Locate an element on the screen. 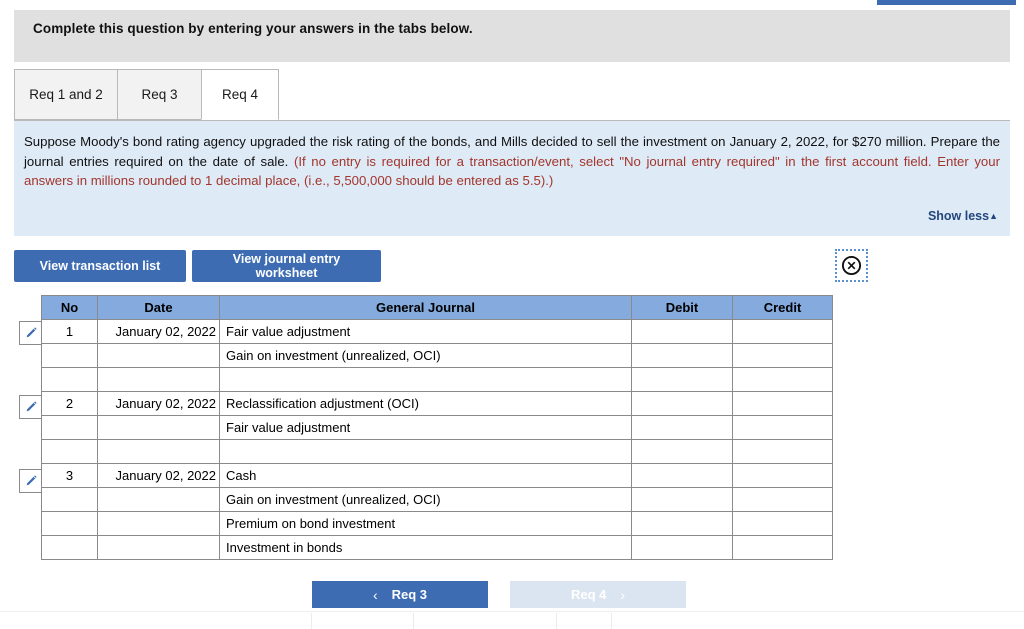  view-transaction-list-button: View transaction list is located at coordinates (100, 266).